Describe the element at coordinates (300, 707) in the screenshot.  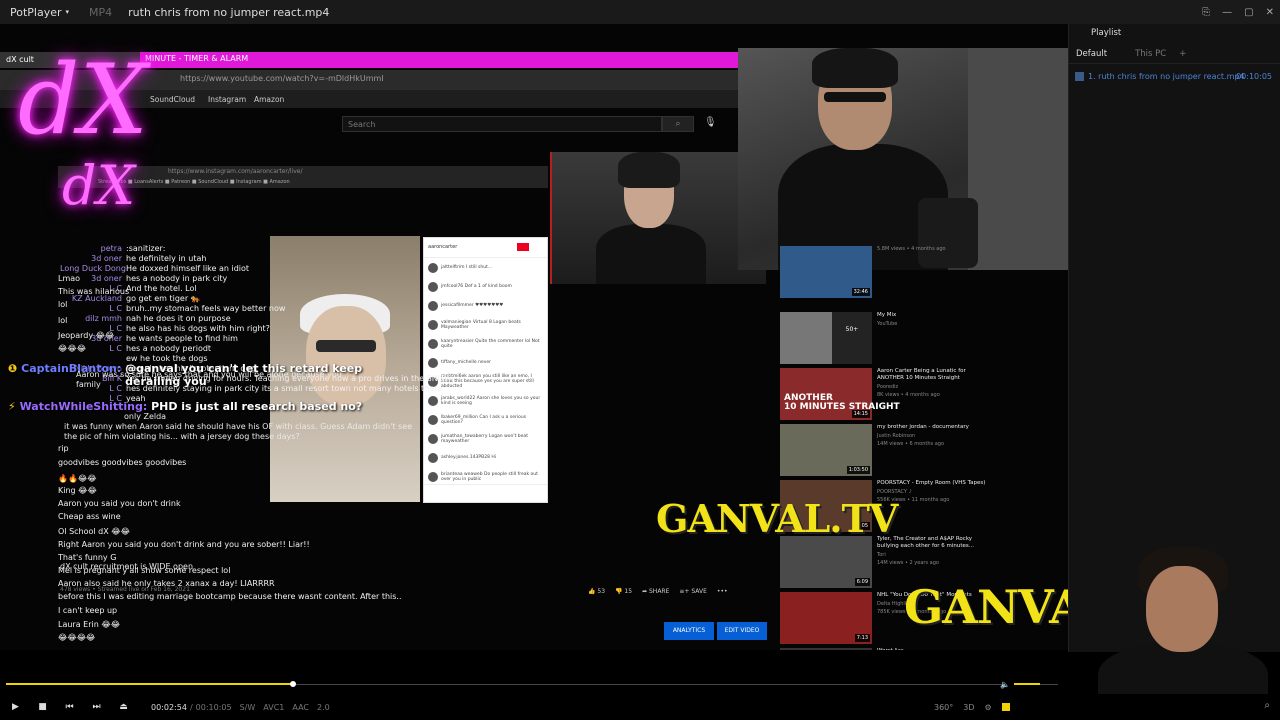
I see `audio-codec-tag: AAC` at that location.